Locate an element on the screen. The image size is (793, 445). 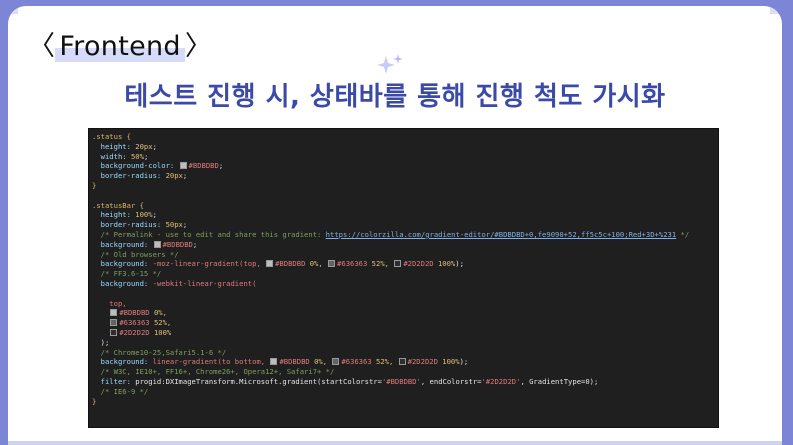
code-line: /* Chrome10-25,Safari5.1-6 */ is located at coordinates (405, 353).